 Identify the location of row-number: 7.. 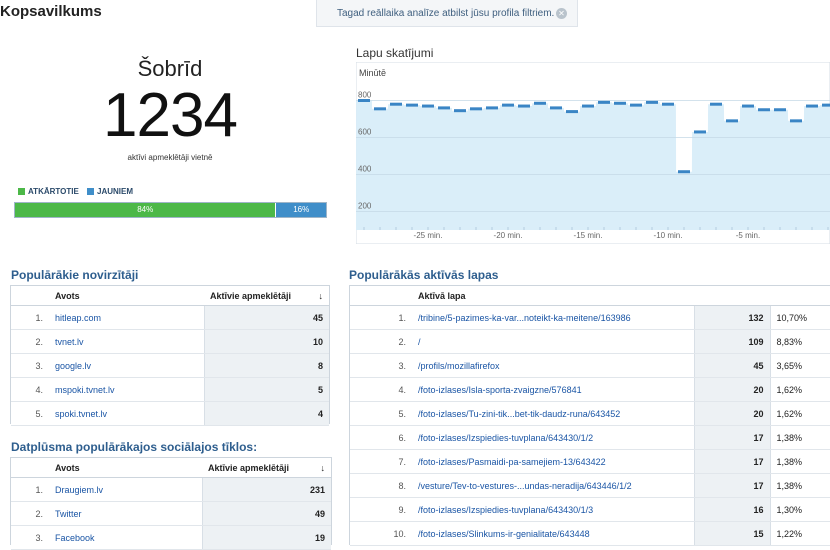
(381, 461).